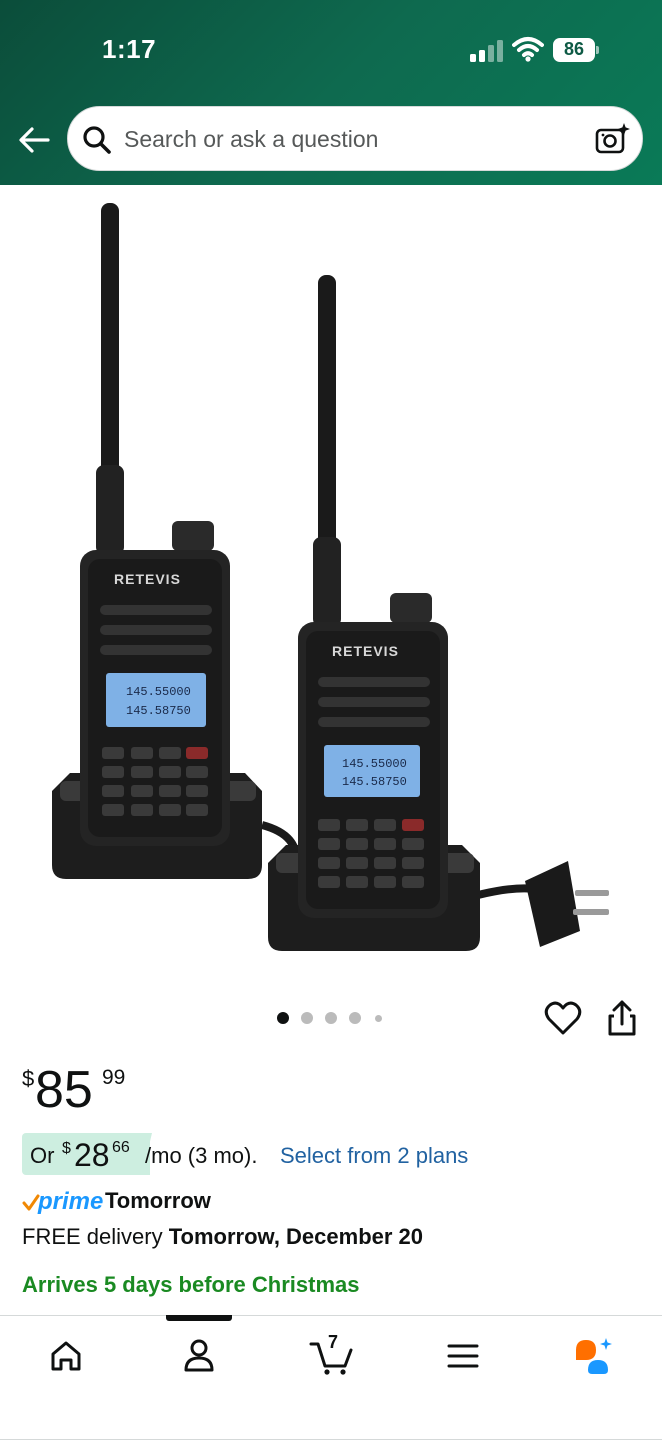 The width and height of the screenshot is (662, 1440). Describe the element at coordinates (333, 1354) in the screenshot. I see `cart-button: 7` at that location.